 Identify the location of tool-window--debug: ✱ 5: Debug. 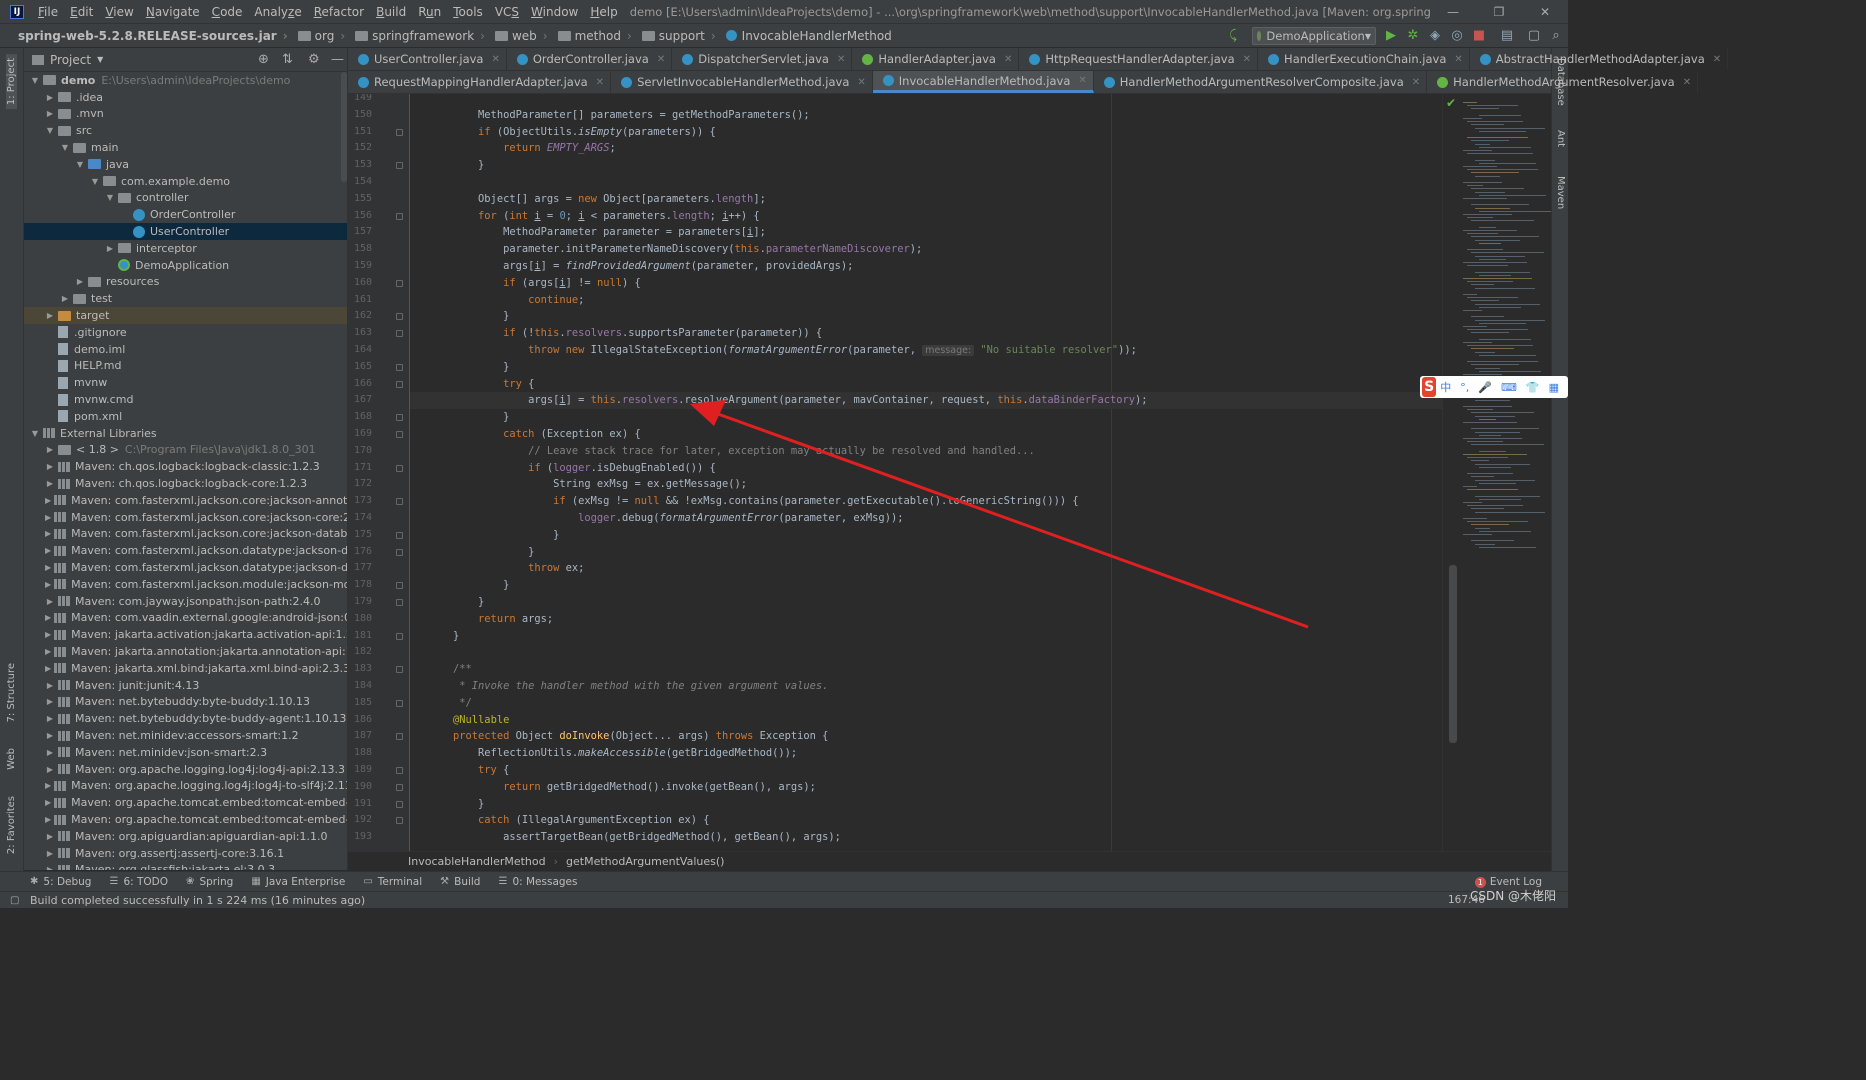
(60, 882).